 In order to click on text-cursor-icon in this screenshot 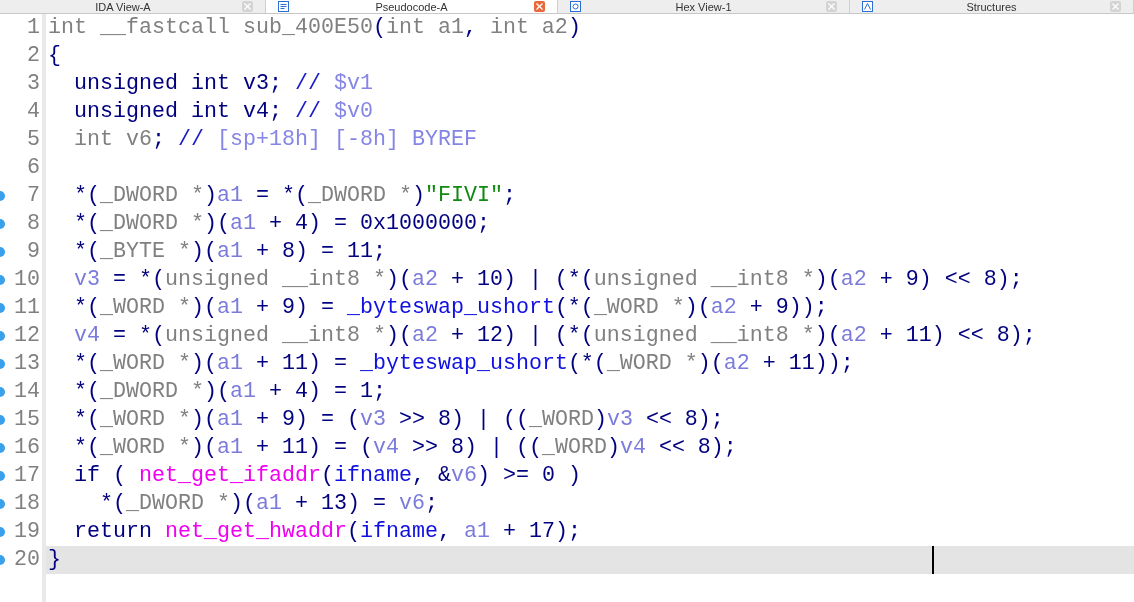, I will do `click(933, 560)`.